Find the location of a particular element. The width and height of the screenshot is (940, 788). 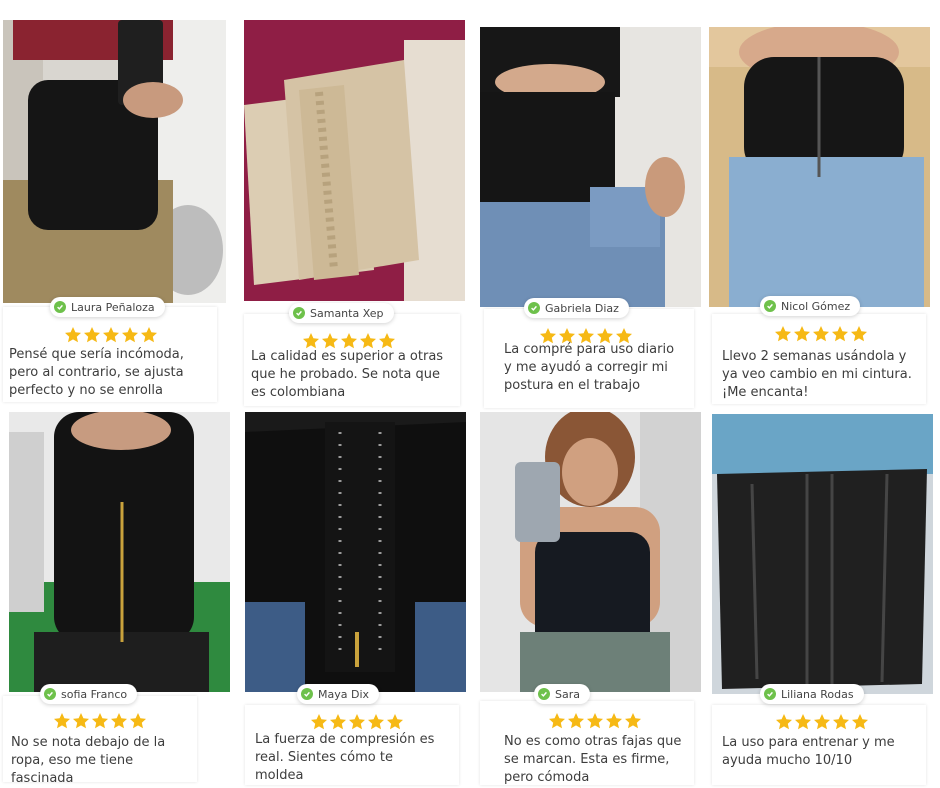

reviewer-name-badge: Liliana Rodas is located at coordinates (812, 694).